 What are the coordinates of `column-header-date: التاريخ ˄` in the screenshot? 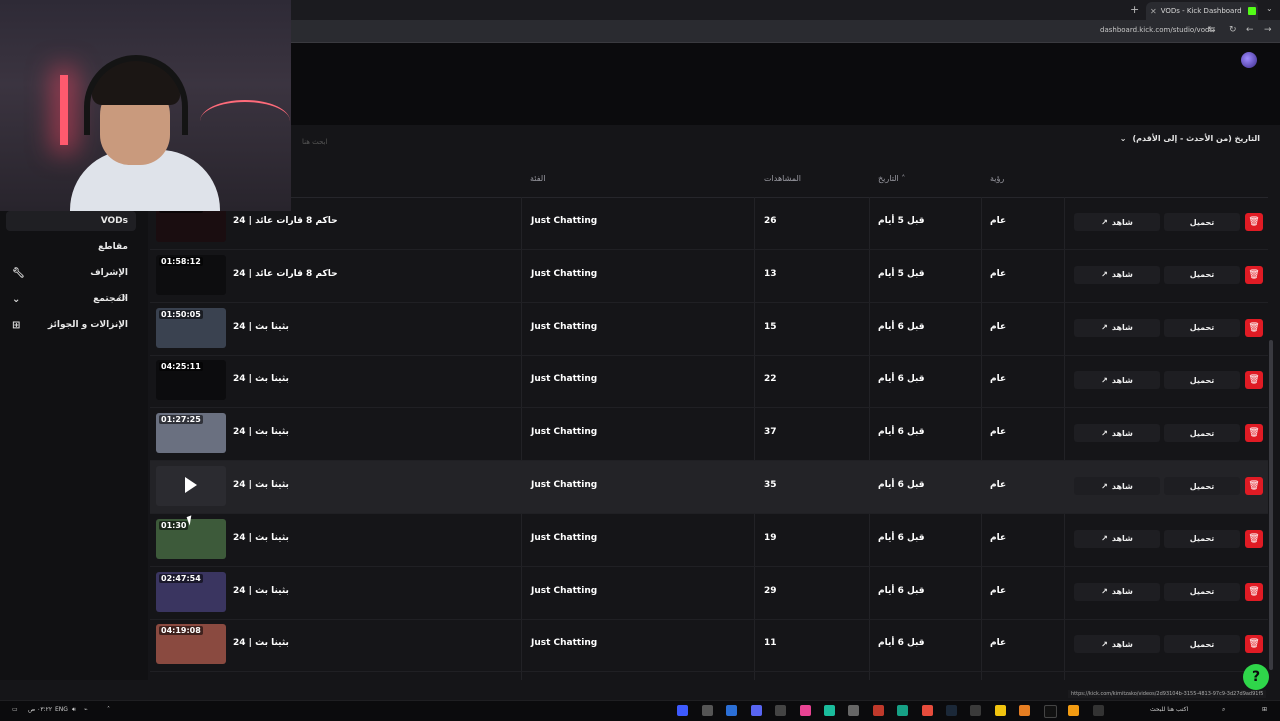 It's located at (891, 178).